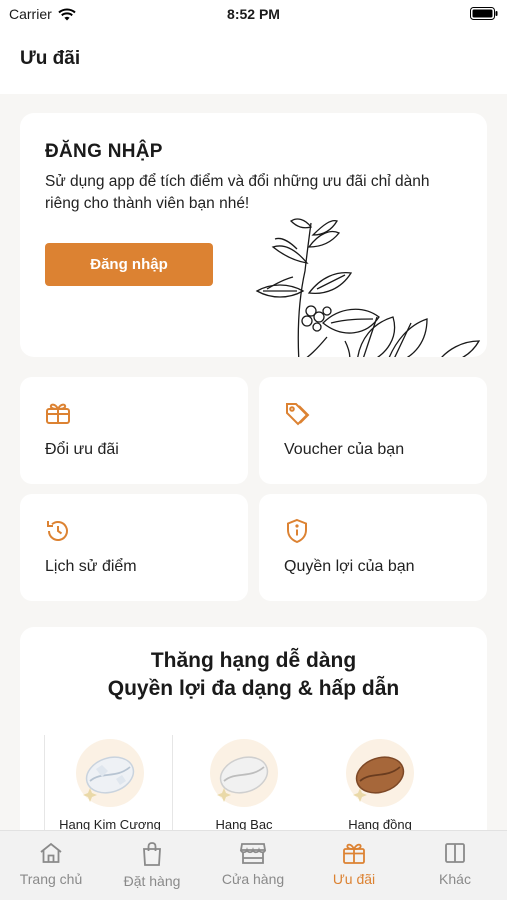 Image resolution: width=507 pixels, height=900 pixels. What do you see at coordinates (152, 854) in the screenshot?
I see `bag-icon` at bounding box center [152, 854].